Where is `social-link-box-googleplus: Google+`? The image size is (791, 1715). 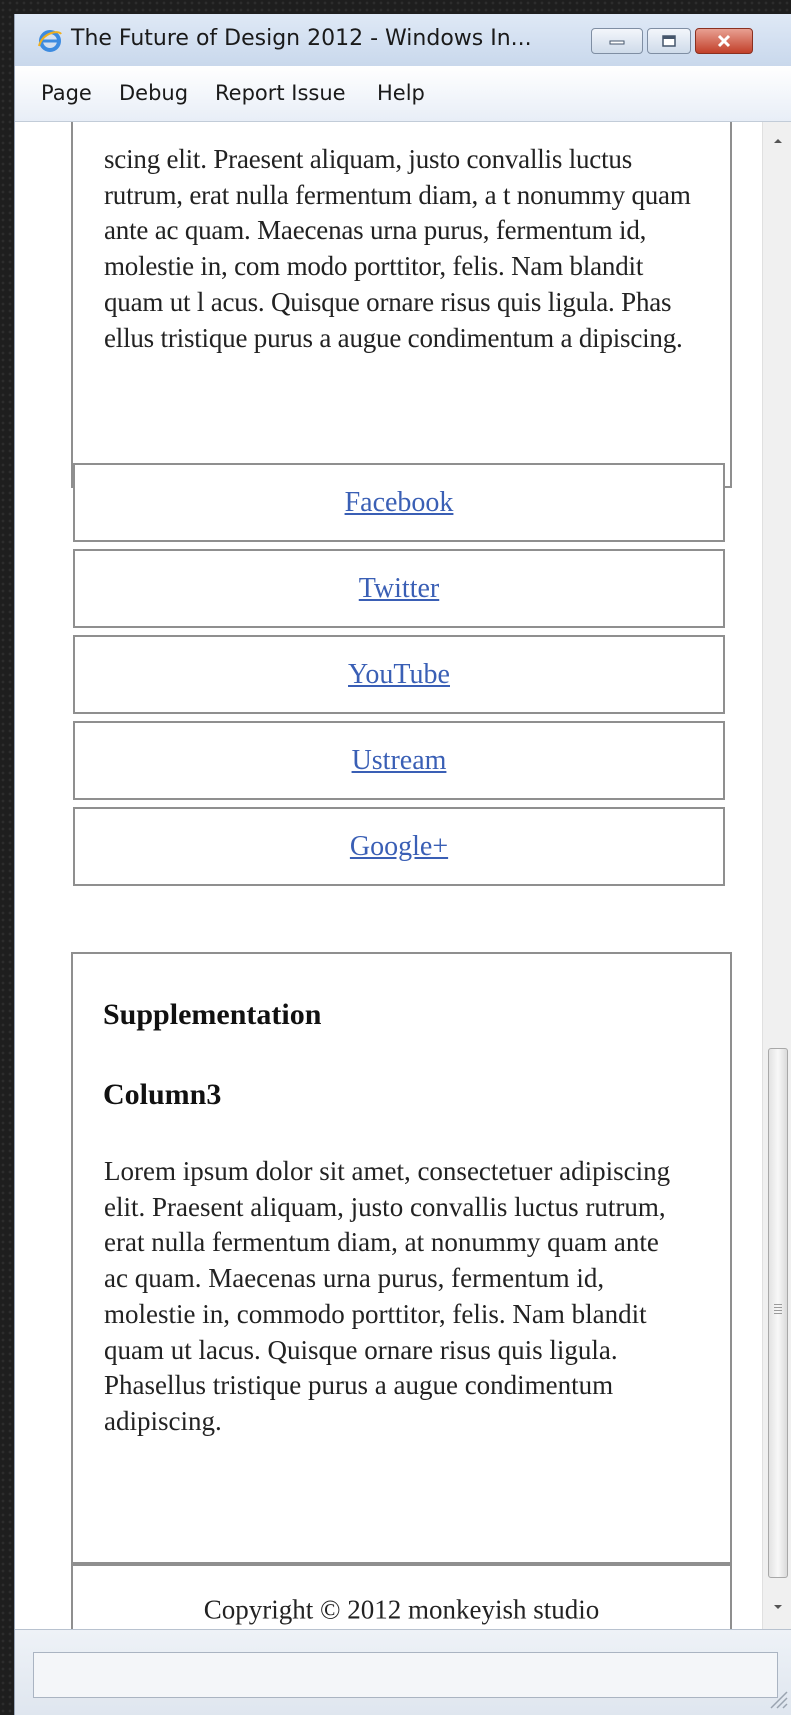
social-link-box-googleplus: Google+ is located at coordinates (399, 846).